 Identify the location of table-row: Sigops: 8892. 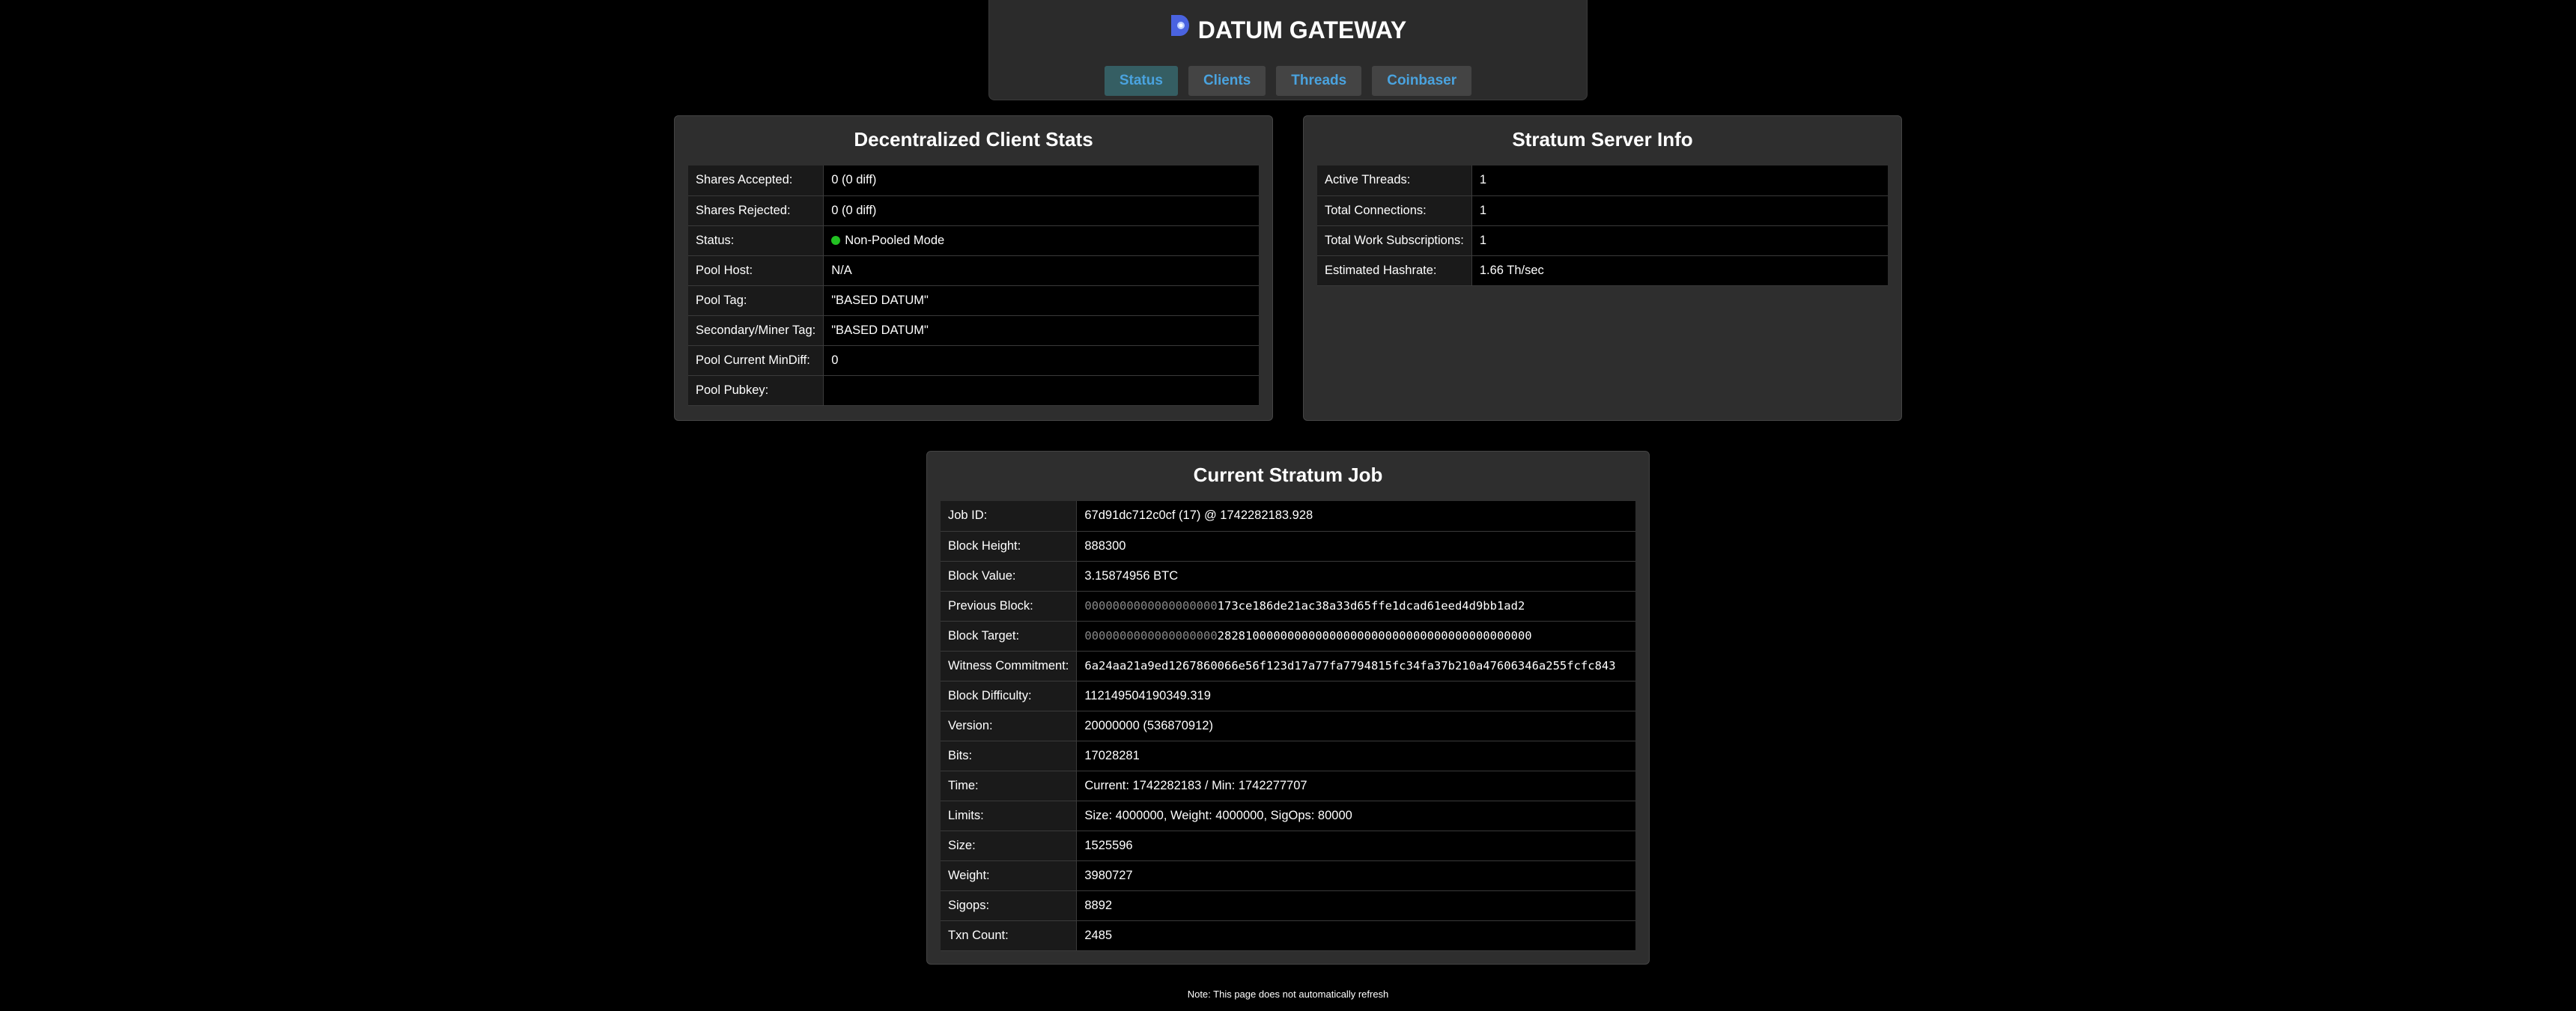
(1288, 905).